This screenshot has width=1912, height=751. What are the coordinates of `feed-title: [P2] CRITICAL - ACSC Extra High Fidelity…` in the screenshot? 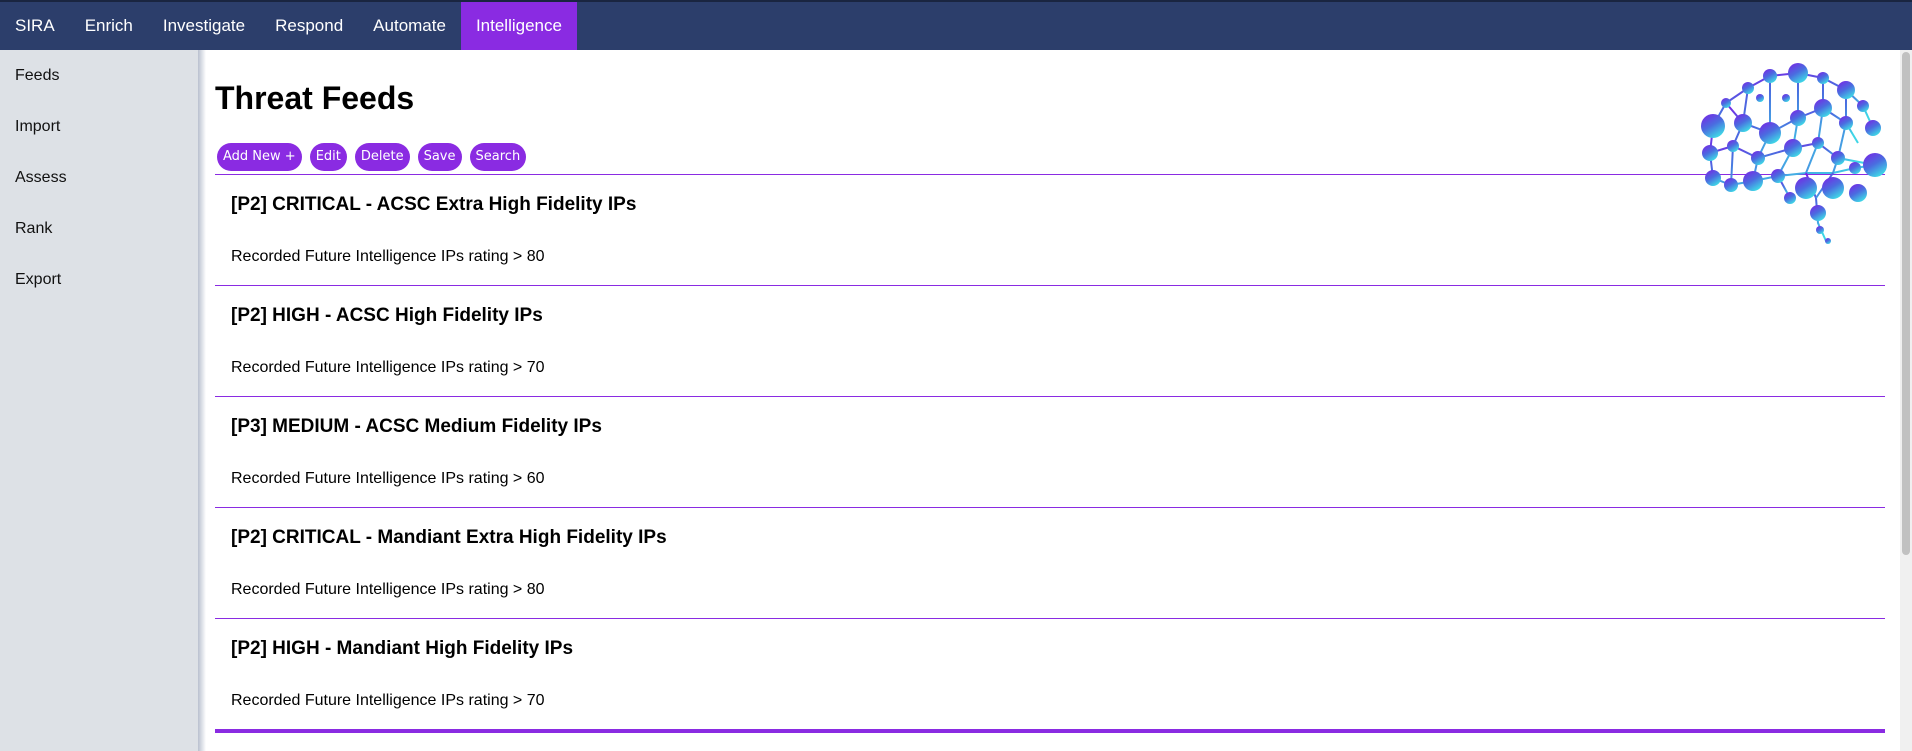 It's located at (434, 204).